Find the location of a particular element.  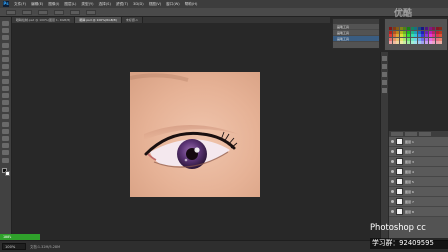

menu-layer: 图层(L) is located at coordinates (70, 4).